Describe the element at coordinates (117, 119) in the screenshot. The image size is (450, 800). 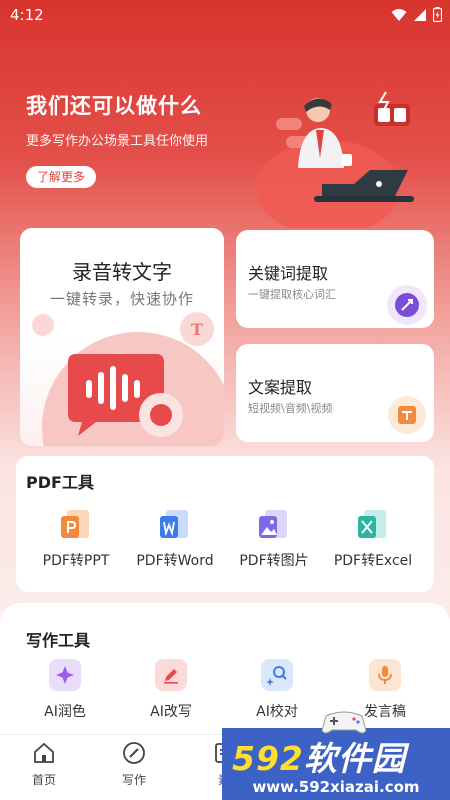
I see `hero-banner: 我们还可以做什么 更多写作办公场景工具任你使用` at that location.